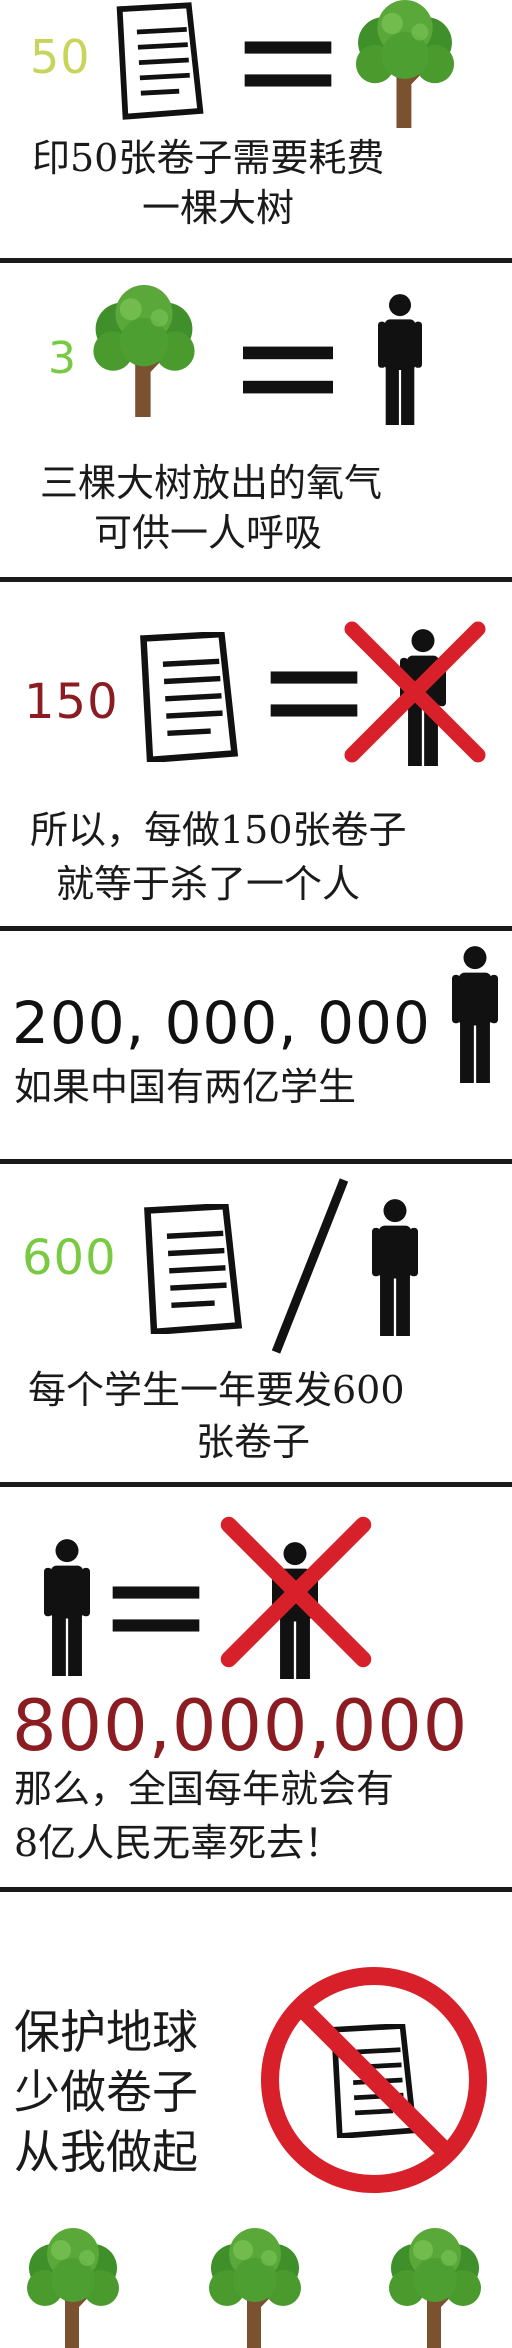  I want to click on panel2-caption-line1: 三棵大树放出的氧气, so click(211, 483).